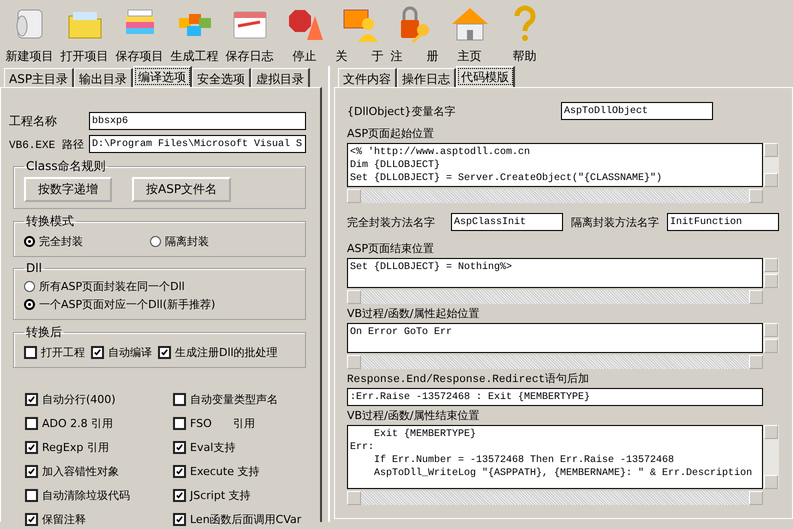  Describe the element at coordinates (469, 35) in the screenshot. I see `toolbar-button: 主页` at that location.